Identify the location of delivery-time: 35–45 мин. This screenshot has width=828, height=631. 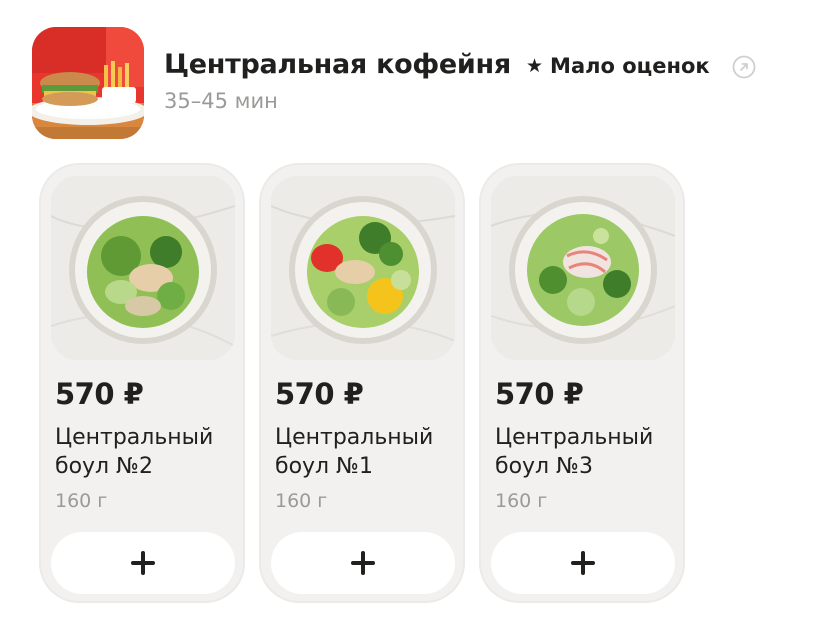
(221, 101).